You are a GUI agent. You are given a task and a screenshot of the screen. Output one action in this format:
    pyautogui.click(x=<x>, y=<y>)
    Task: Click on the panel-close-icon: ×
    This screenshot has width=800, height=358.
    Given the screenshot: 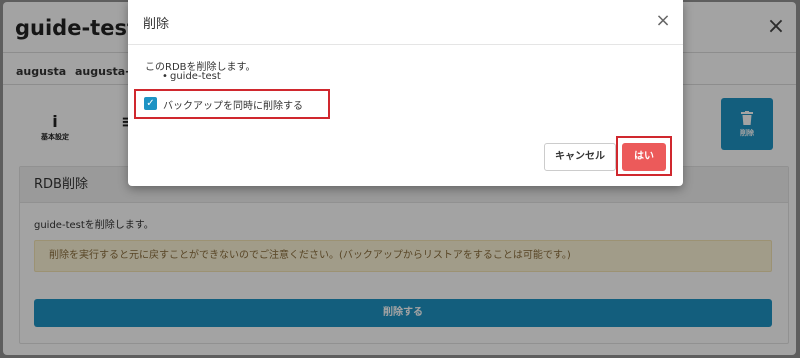 What is the action you would take?
    pyautogui.click(x=776, y=27)
    